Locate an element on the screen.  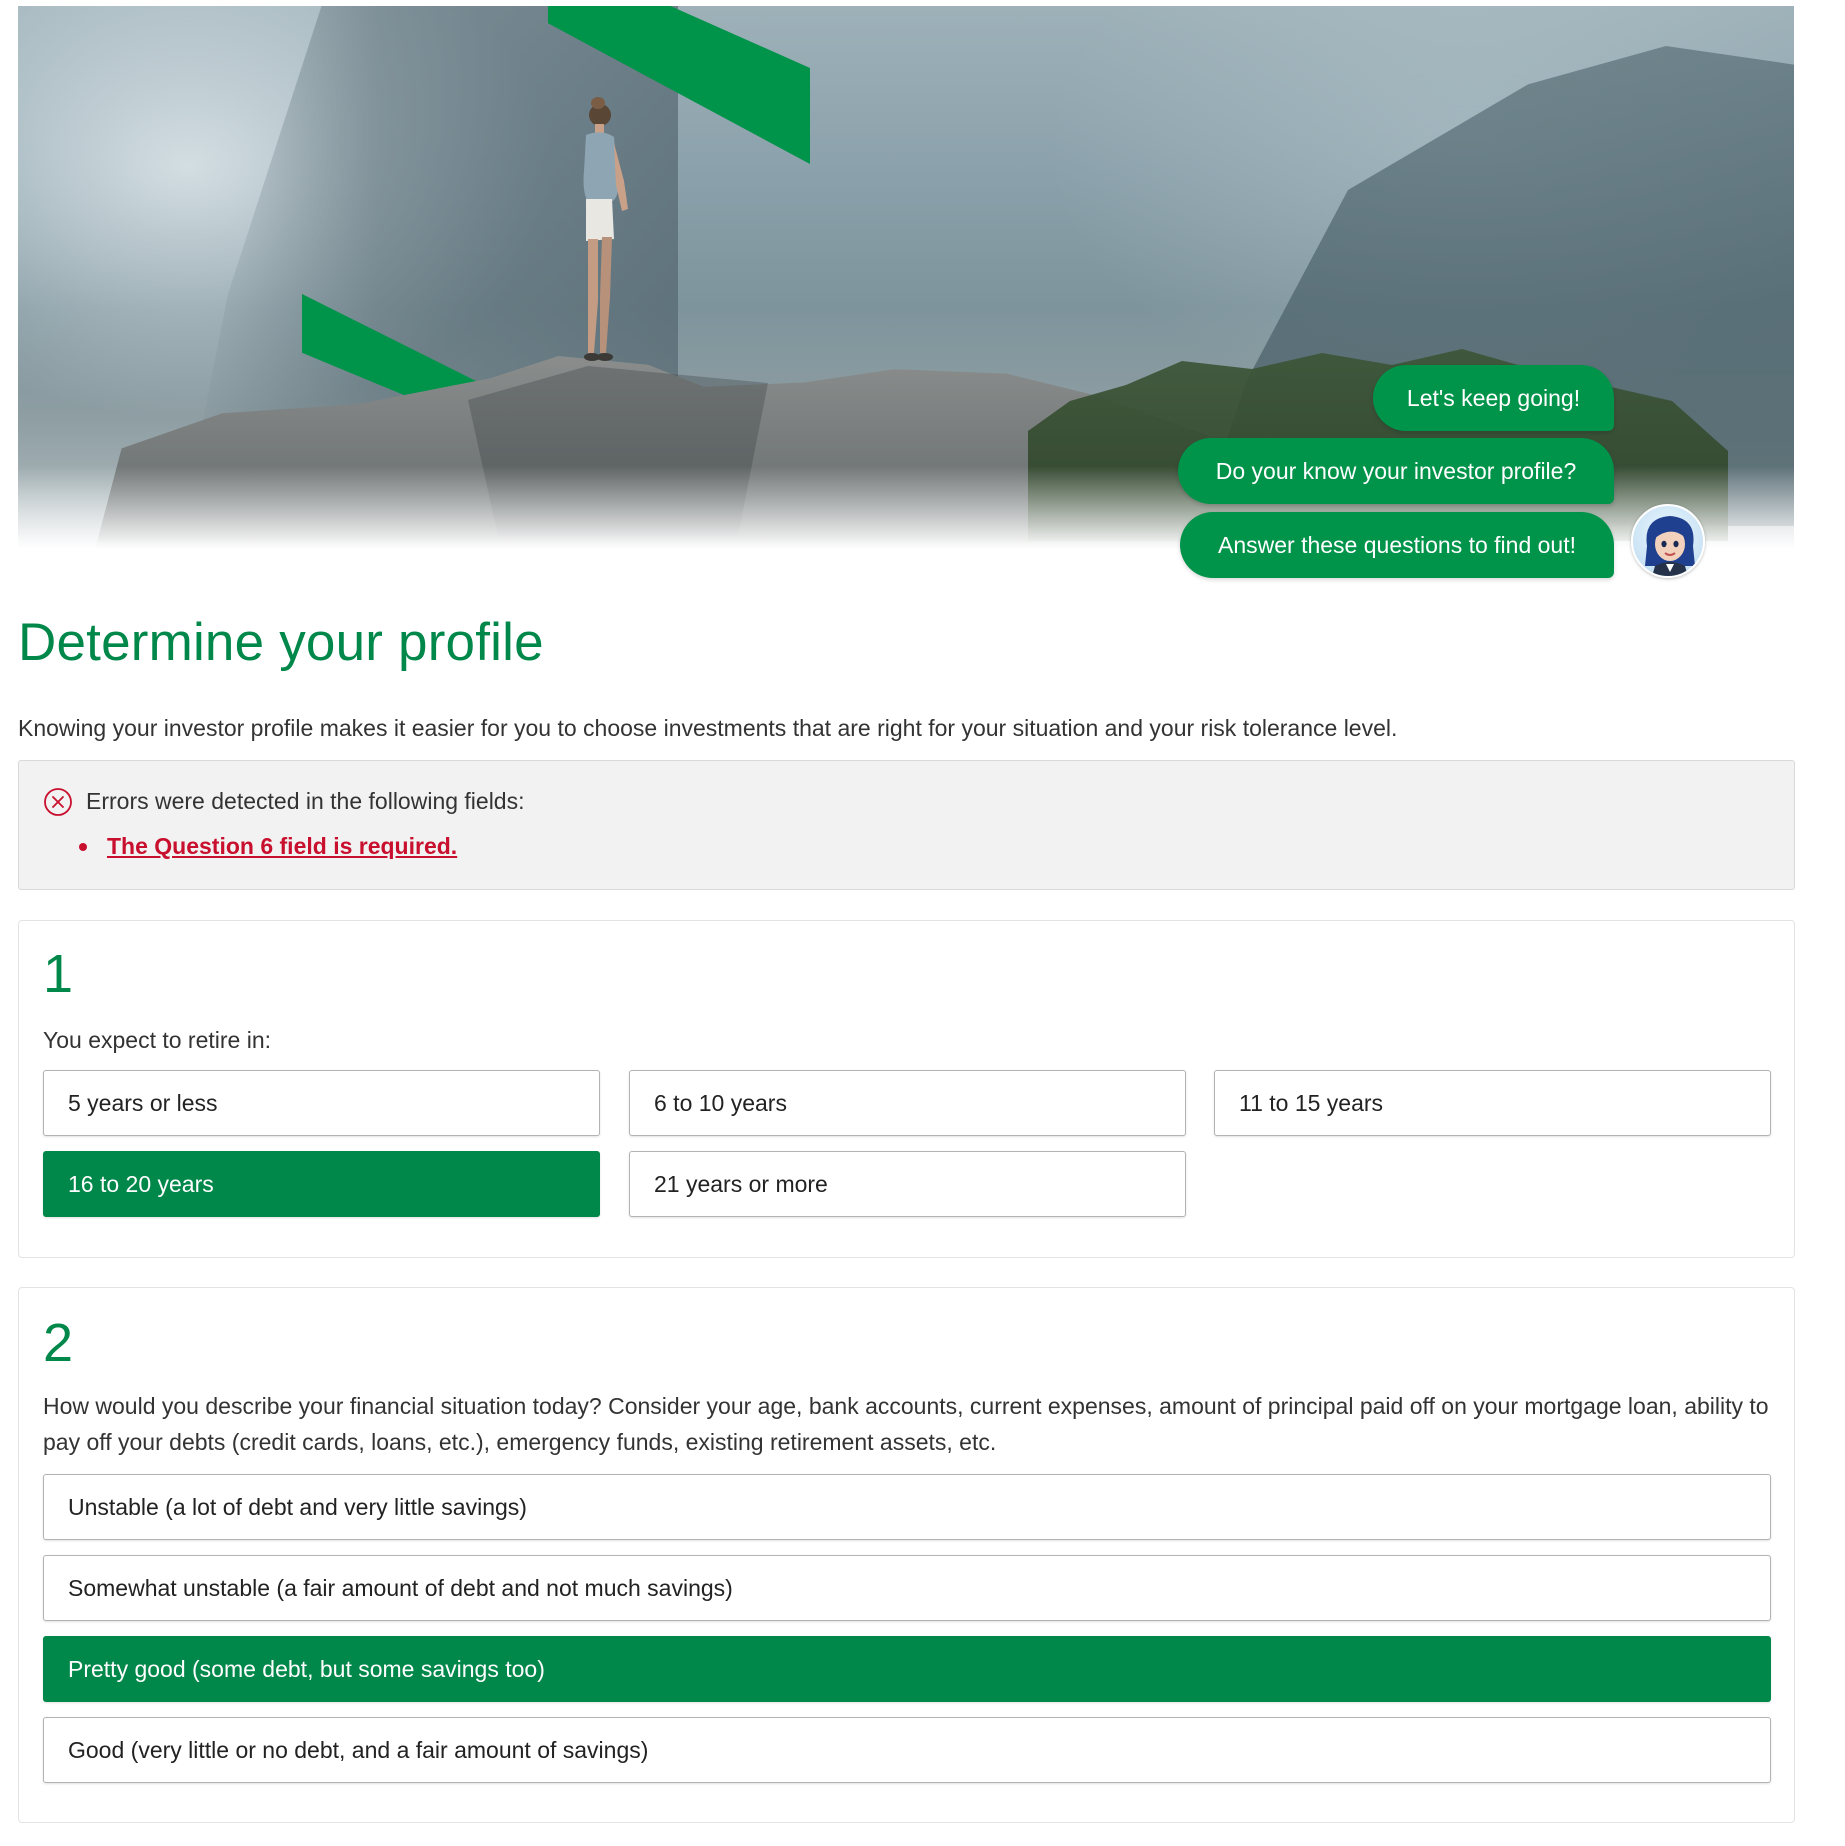
hiker-figure is located at coordinates (605, 229).